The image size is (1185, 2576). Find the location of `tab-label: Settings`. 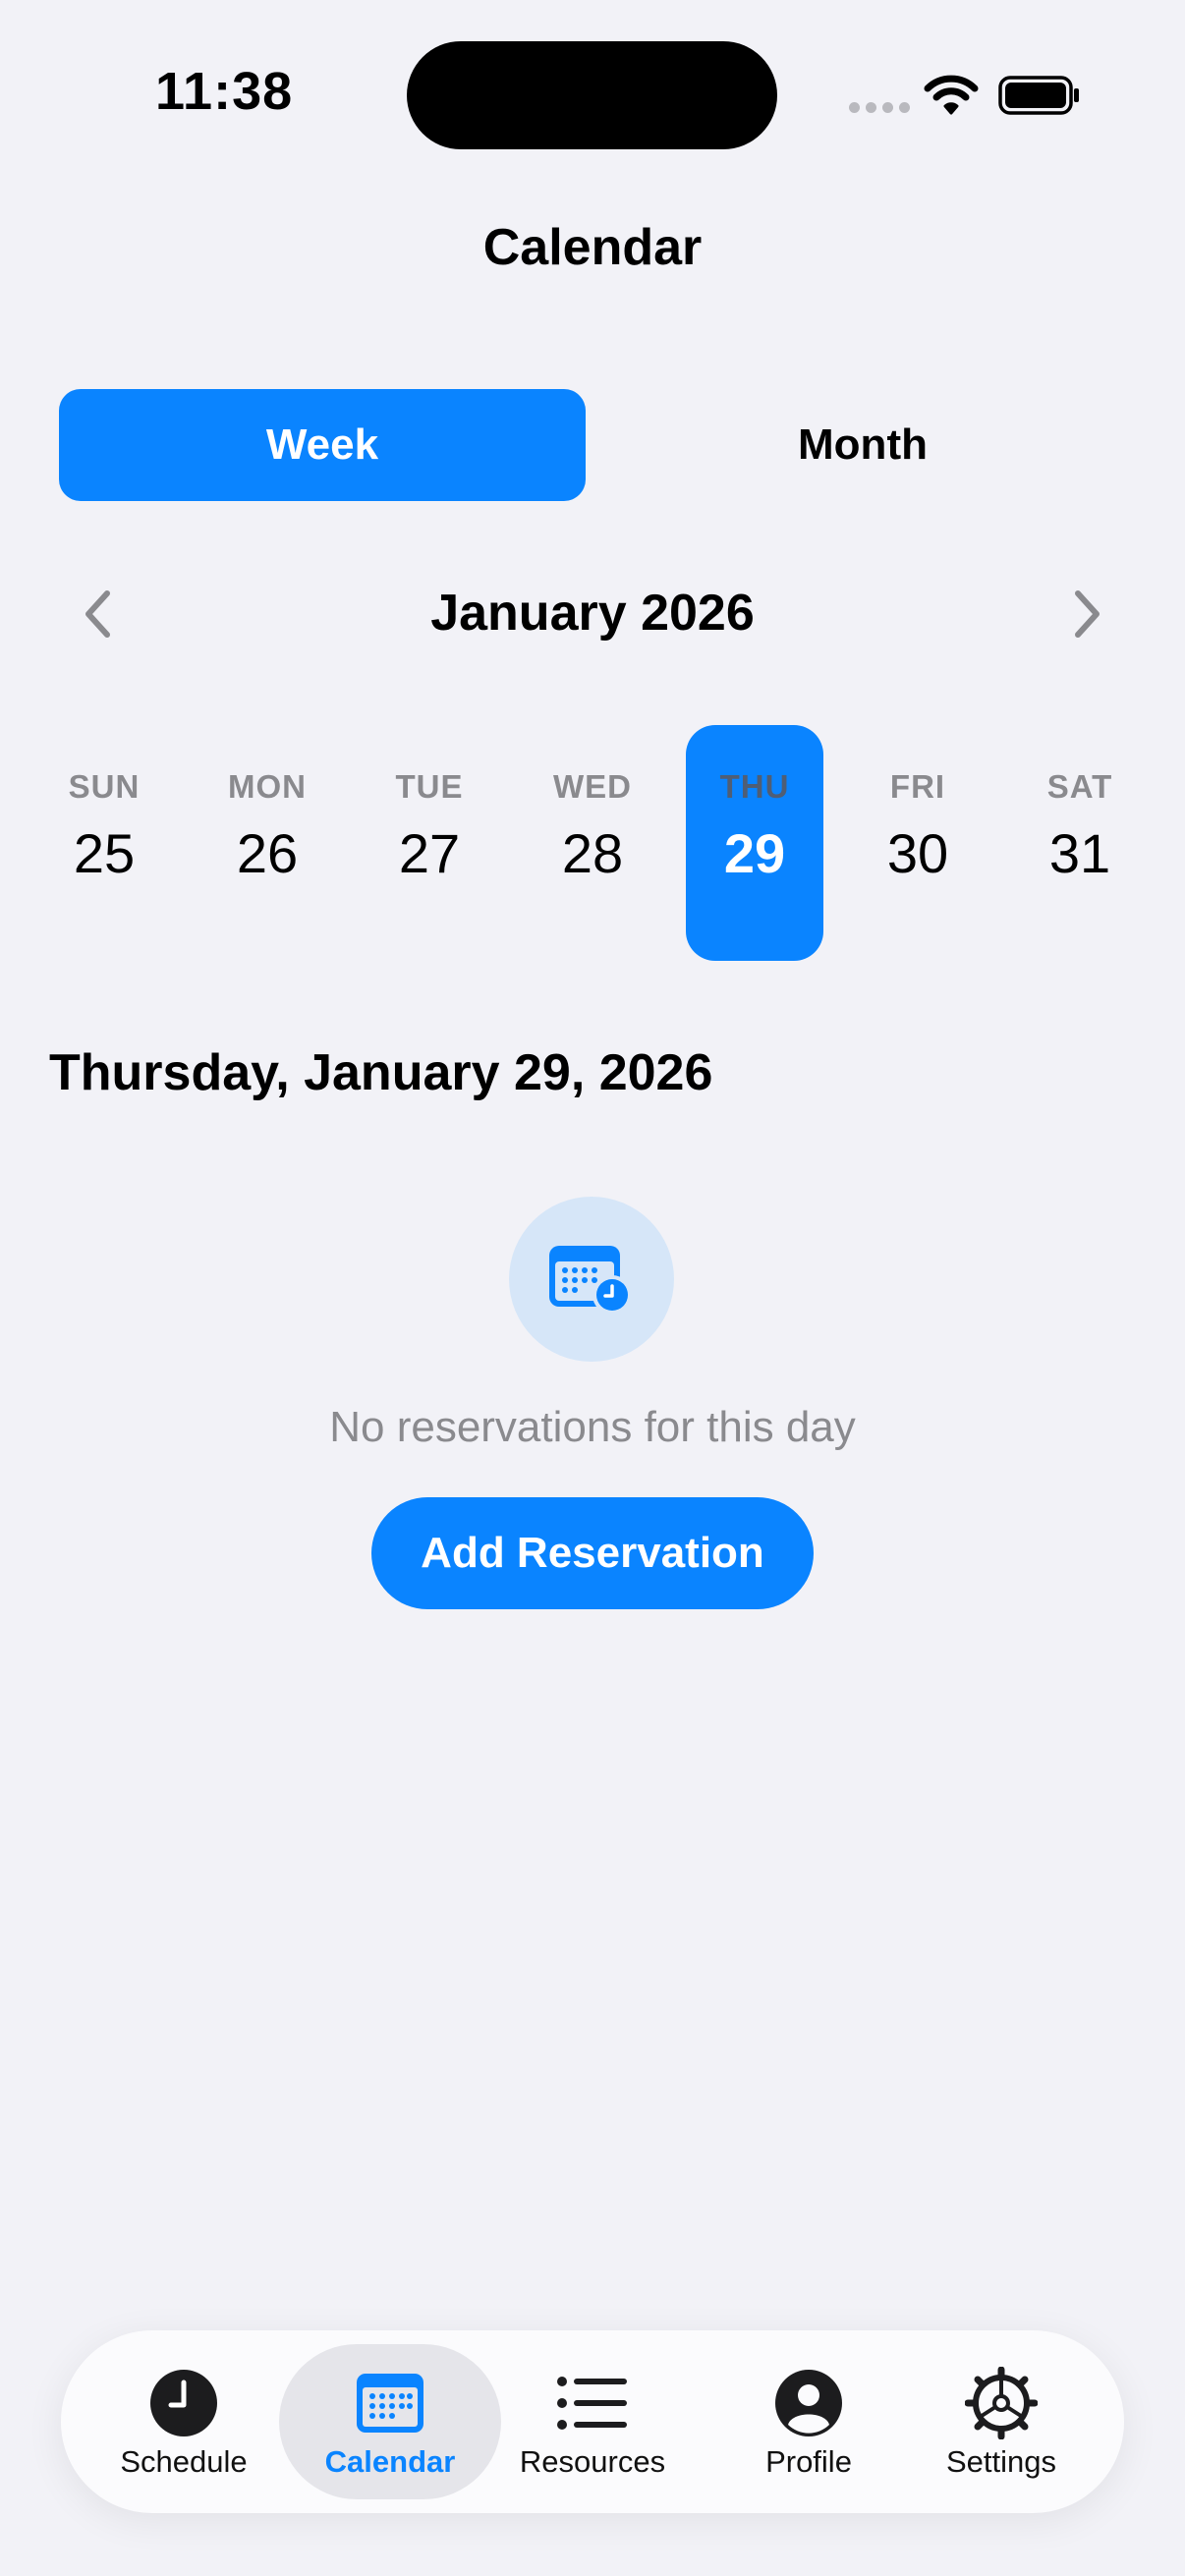

tab-label: Settings is located at coordinates (1001, 2461).